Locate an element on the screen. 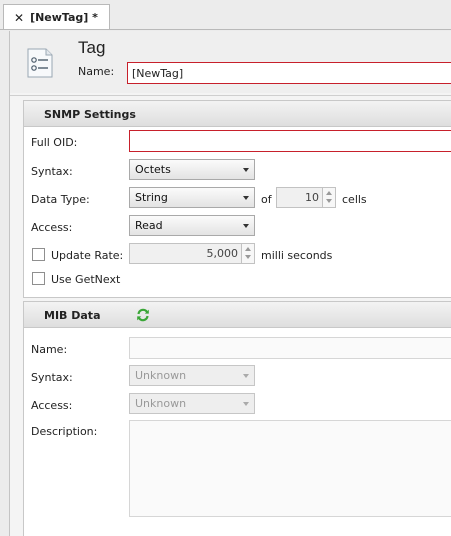 The height and width of the screenshot is (536, 451). snmp-settings-title: SNMP Settings is located at coordinates (90, 114).